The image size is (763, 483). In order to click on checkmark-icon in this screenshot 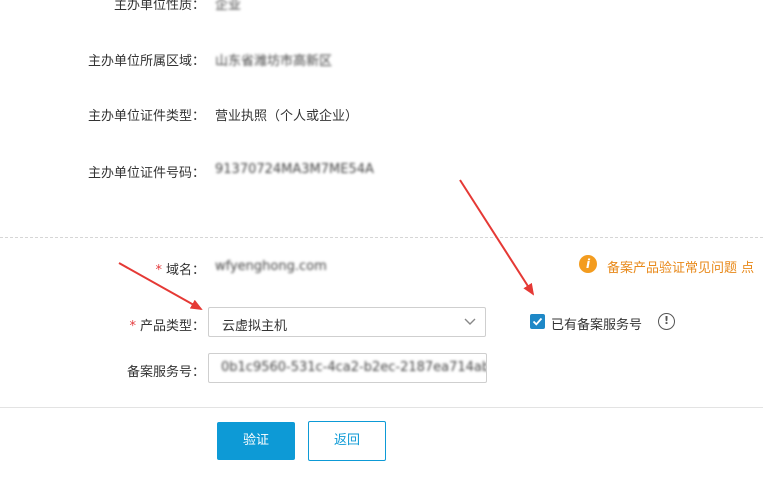, I will do `click(537, 321)`.